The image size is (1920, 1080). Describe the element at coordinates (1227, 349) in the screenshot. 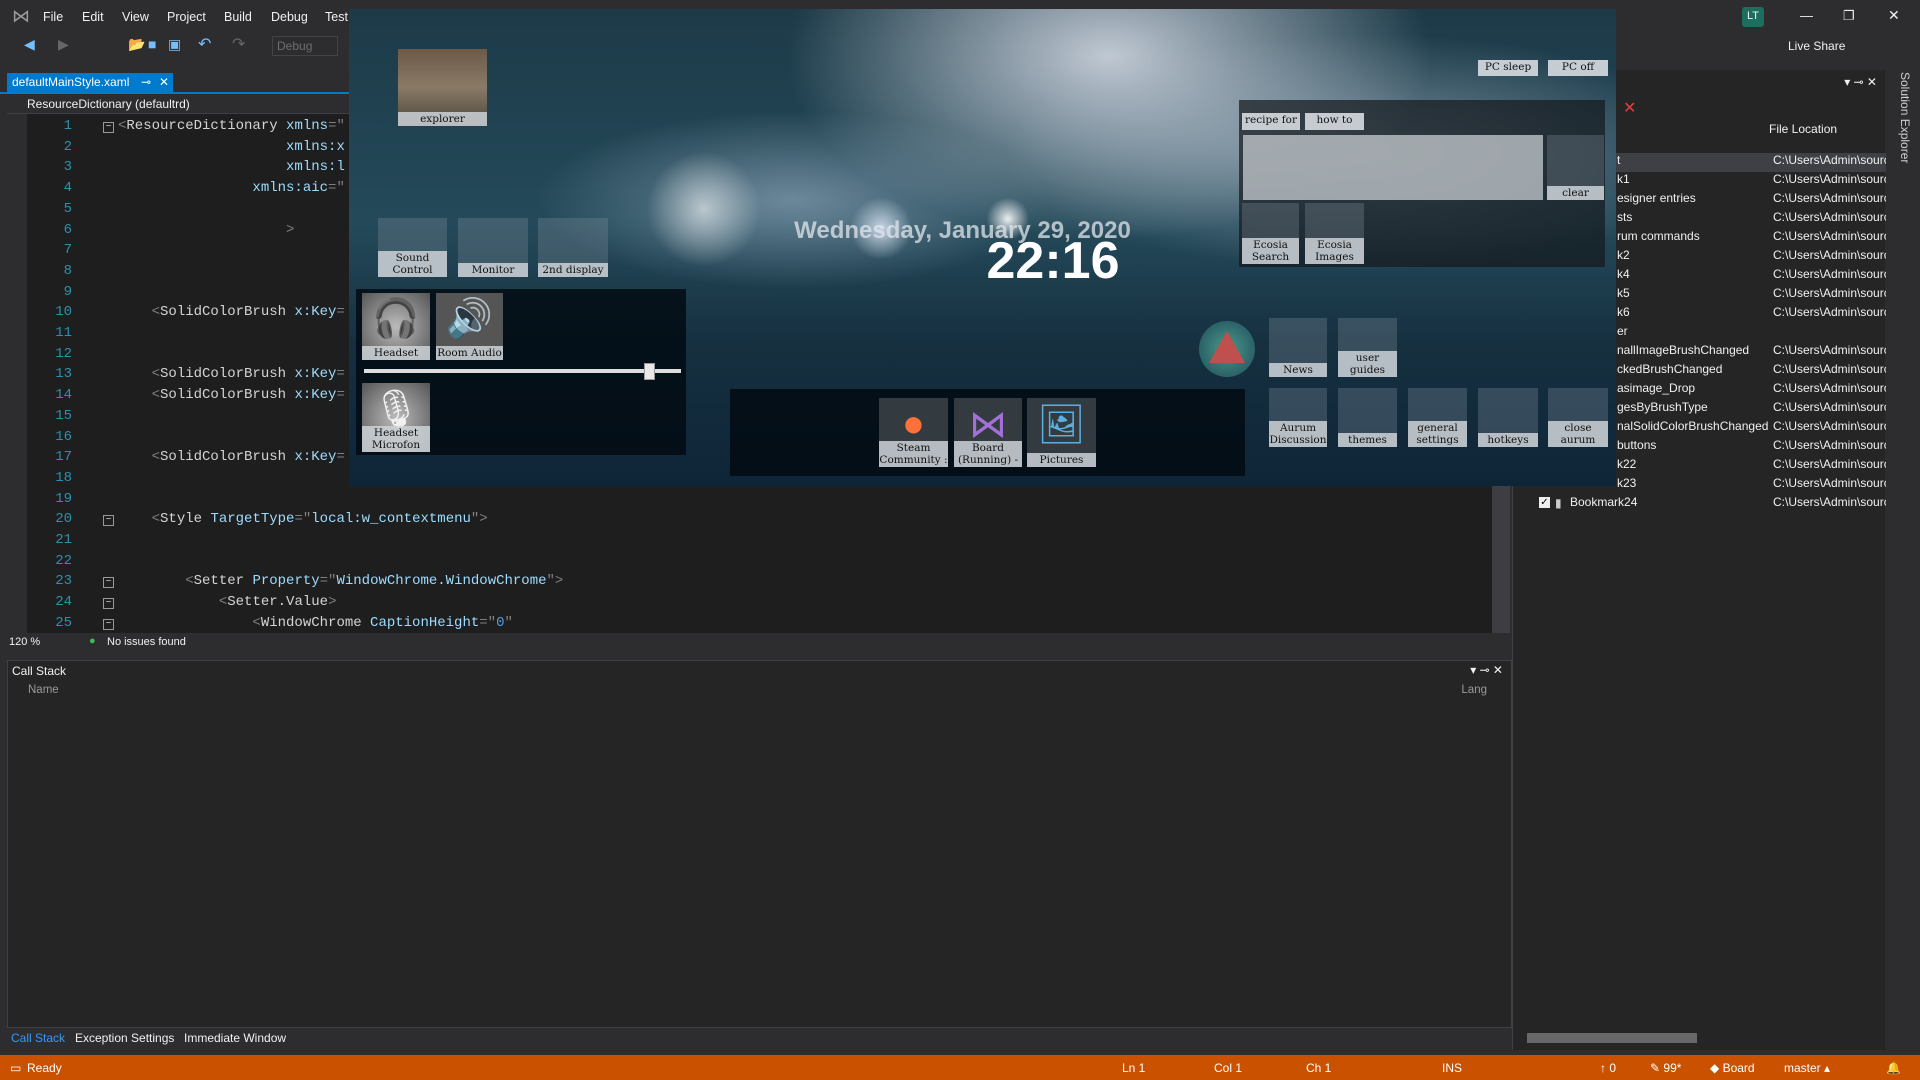

I see `aurum-logo-icon` at that location.